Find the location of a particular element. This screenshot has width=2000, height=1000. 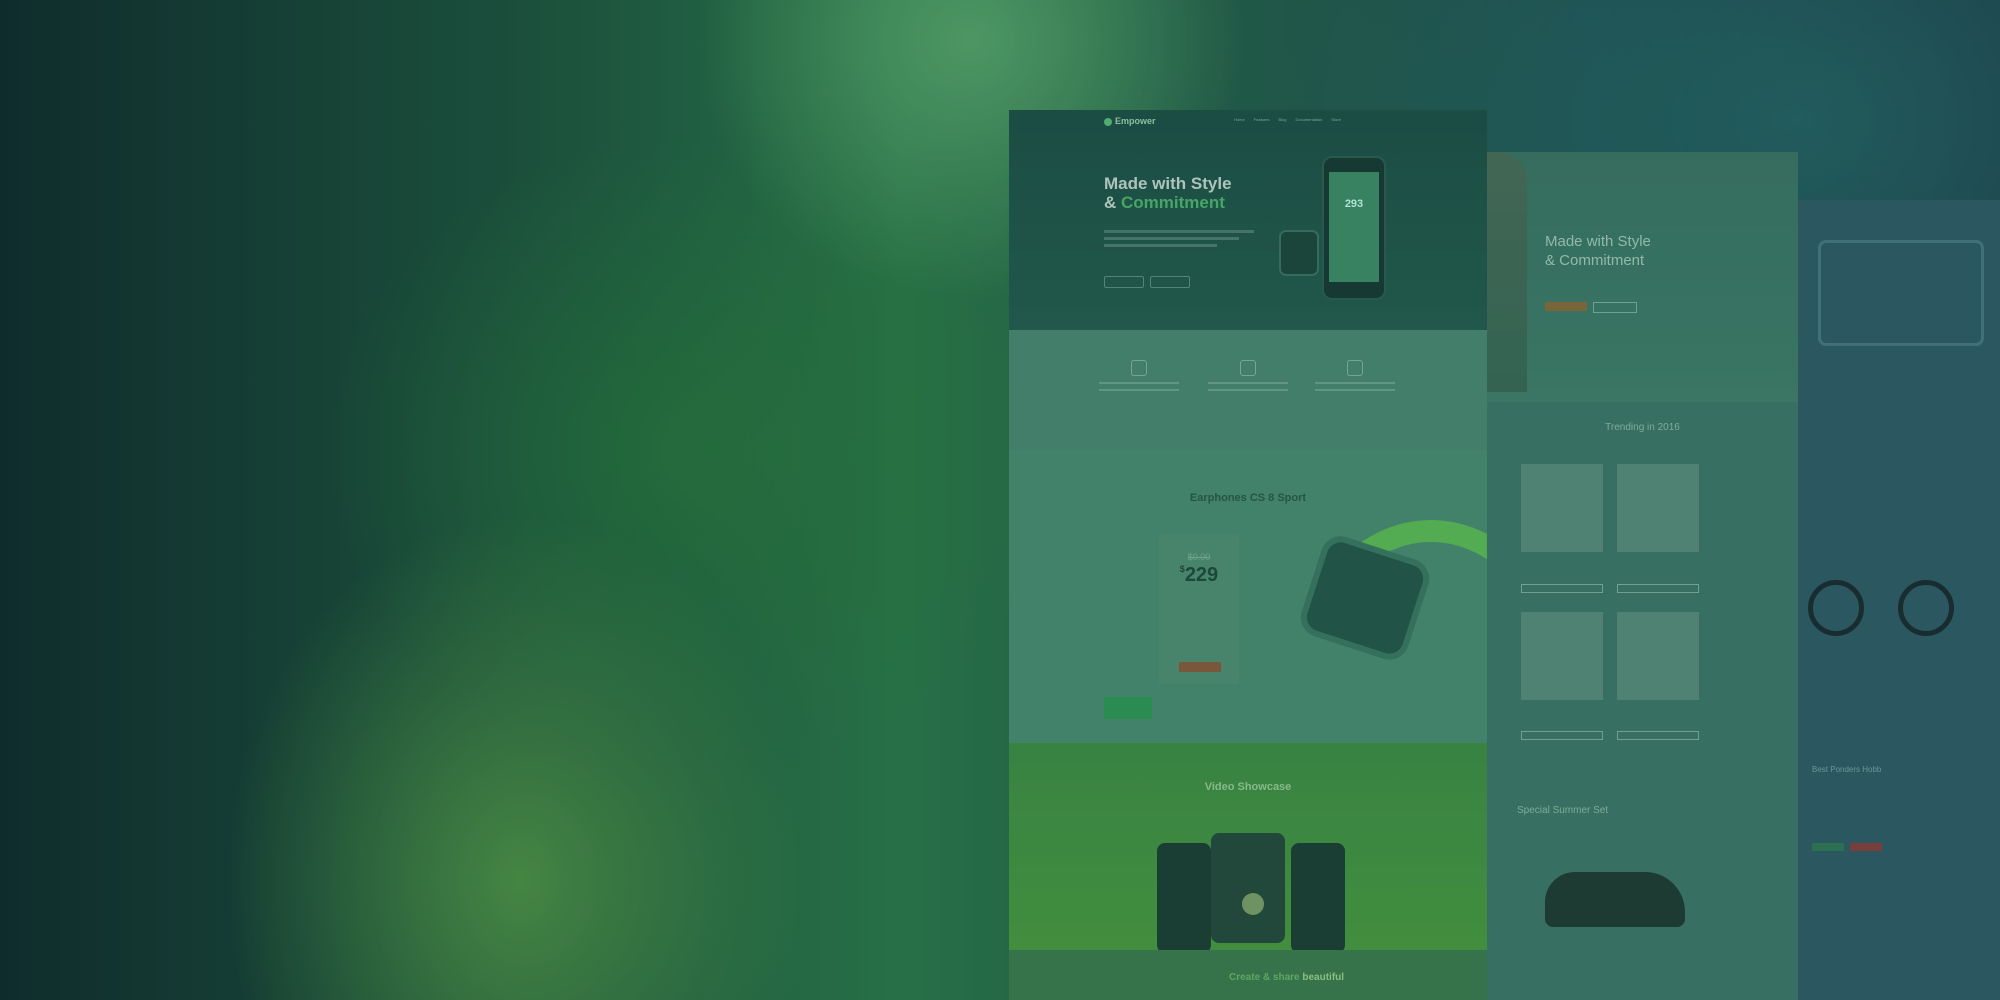

phone-screen-value: 293 is located at coordinates (1354, 204).